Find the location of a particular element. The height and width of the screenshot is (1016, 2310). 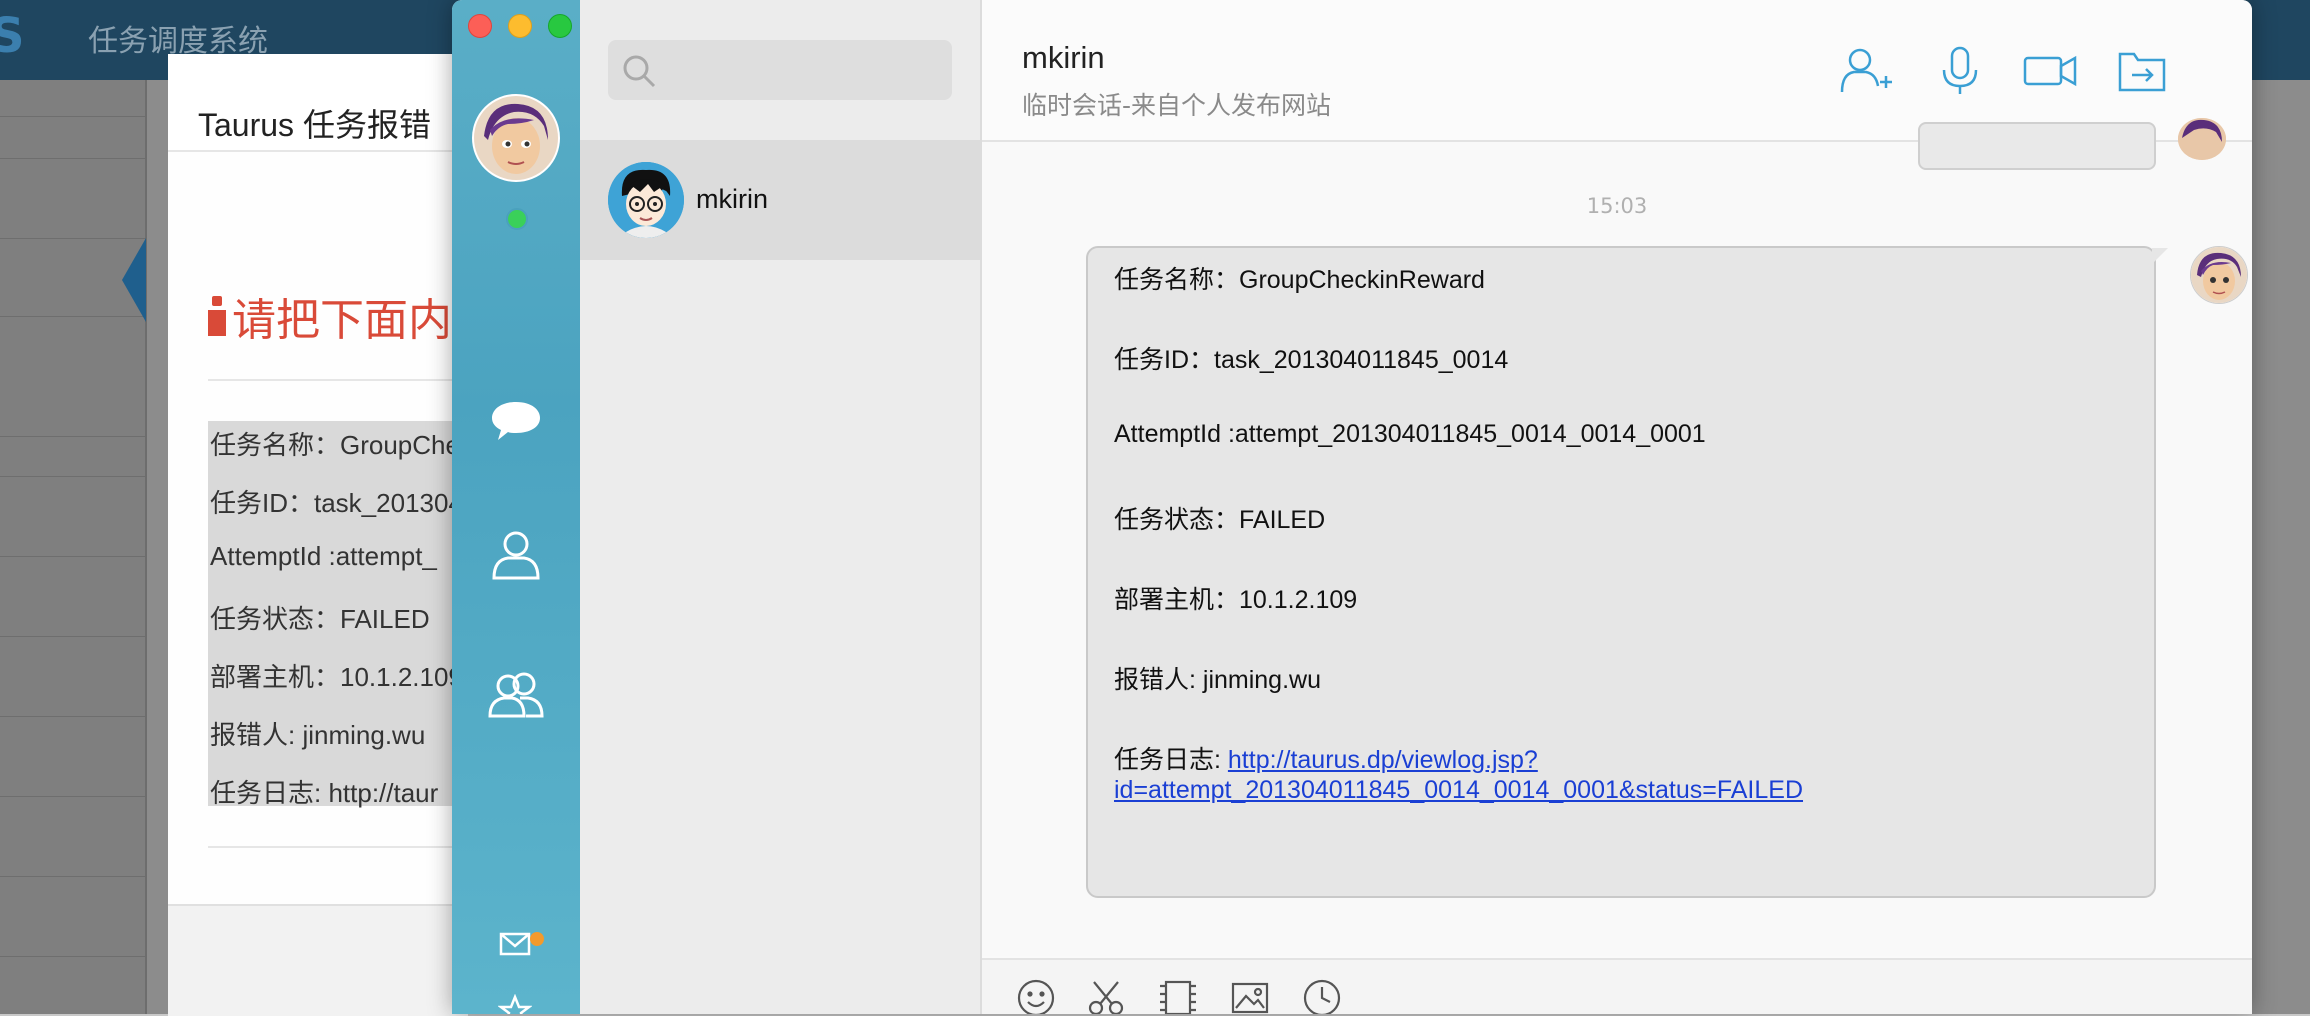

window-maximize-button is located at coordinates (560, 26).